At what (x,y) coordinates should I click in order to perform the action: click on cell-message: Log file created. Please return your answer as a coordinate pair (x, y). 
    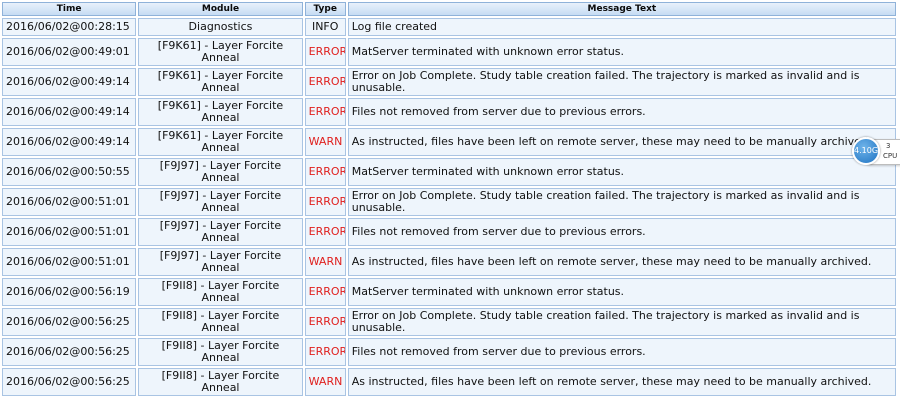
    Looking at the image, I should click on (621, 27).